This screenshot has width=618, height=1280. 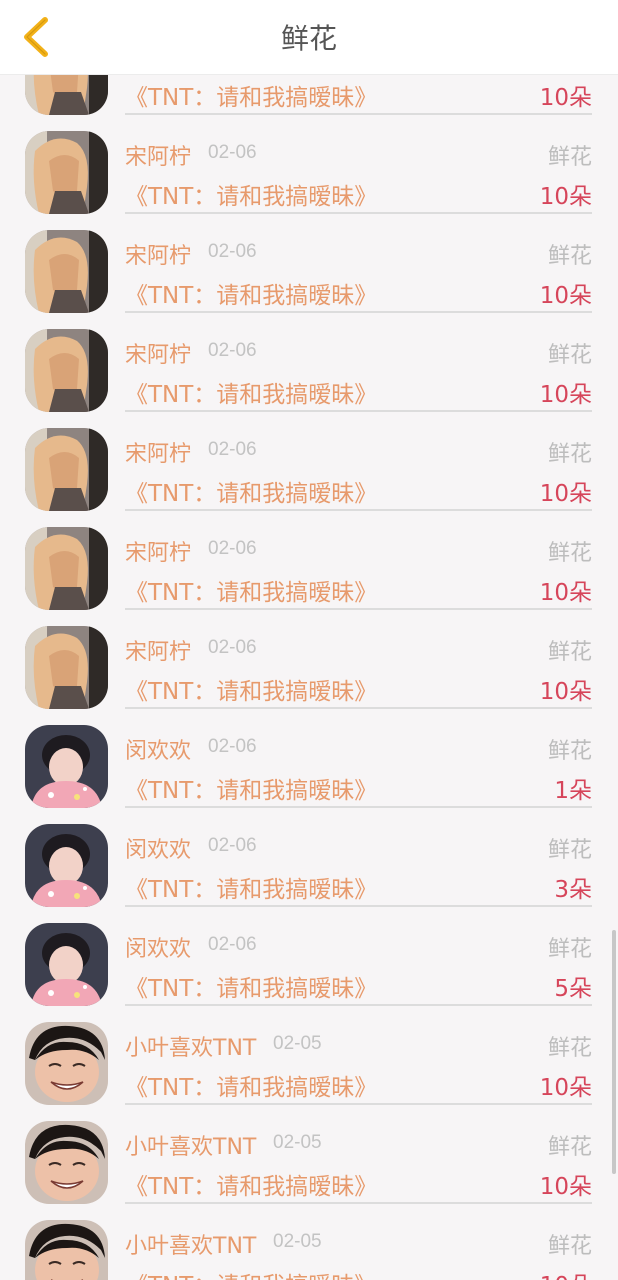 I want to click on list-item-content: 闵欢欢 02-06 鲜花《TNT：请和我搞暧昧》 1朵, so click(x=358, y=758).